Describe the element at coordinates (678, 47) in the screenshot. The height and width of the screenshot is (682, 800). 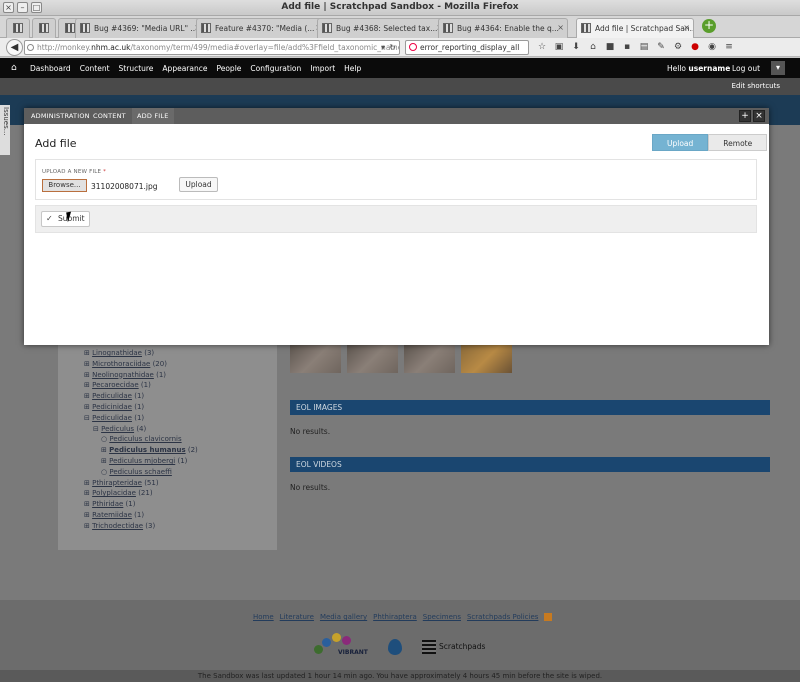
I see `addon-icon: ⚙` at that location.